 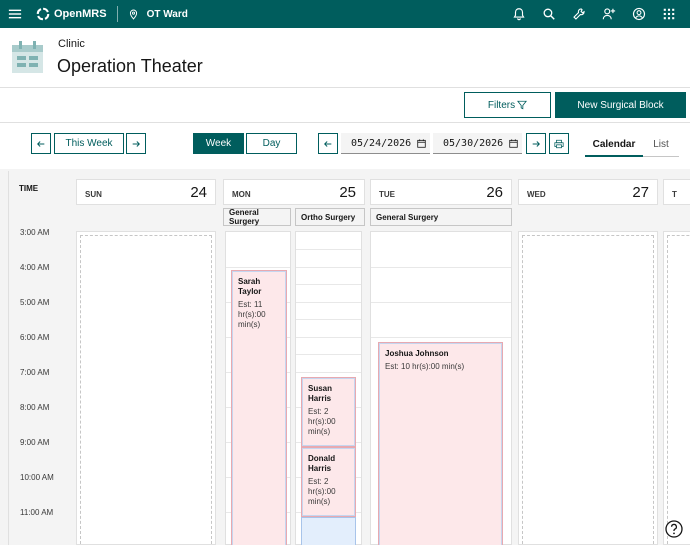 I want to click on app-switcher-button, so click(x=669, y=14).